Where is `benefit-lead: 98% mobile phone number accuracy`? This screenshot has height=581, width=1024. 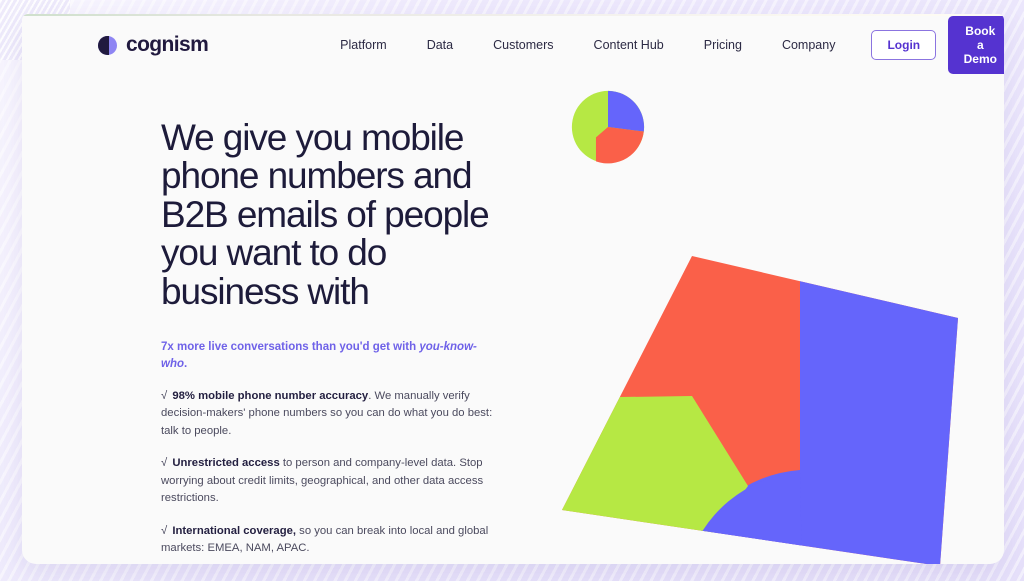 benefit-lead: 98% mobile phone number accuracy is located at coordinates (270, 395).